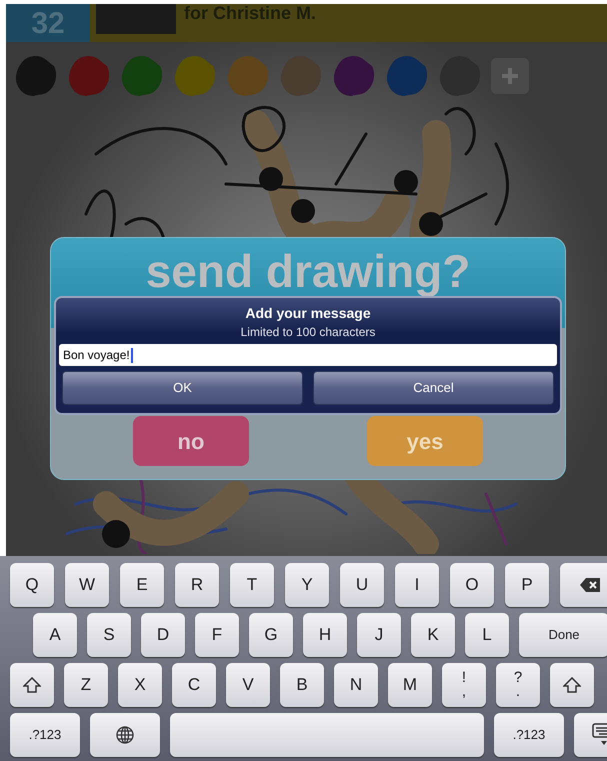  What do you see at coordinates (308, 355) in the screenshot?
I see `message-field: Bon voyage!` at bounding box center [308, 355].